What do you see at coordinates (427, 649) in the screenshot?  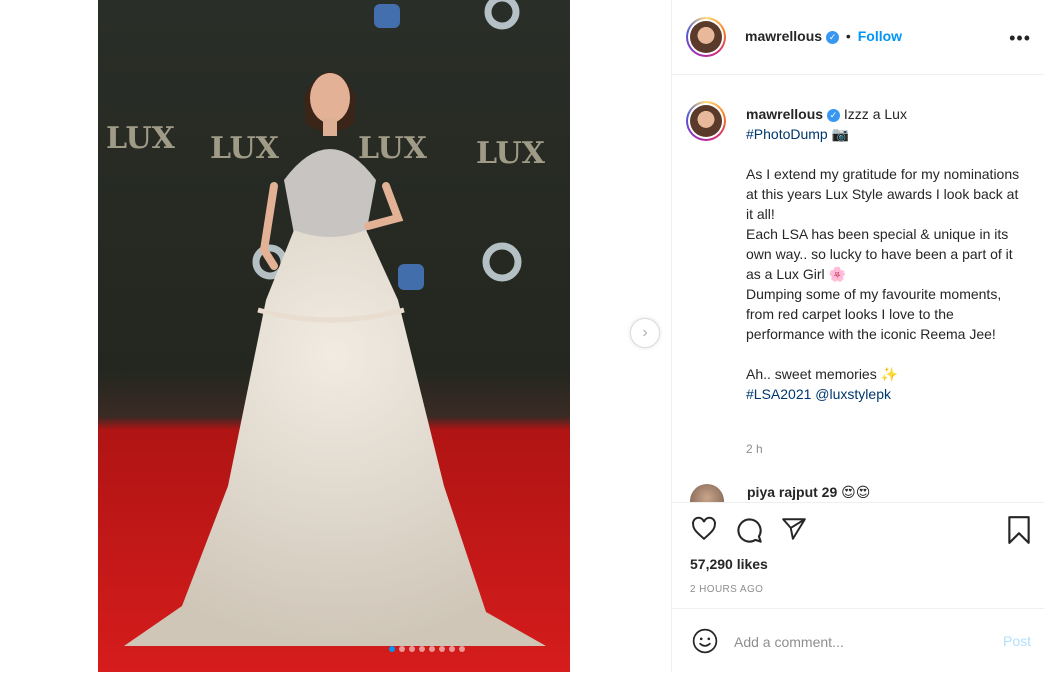 I see `carousel-indicator` at bounding box center [427, 649].